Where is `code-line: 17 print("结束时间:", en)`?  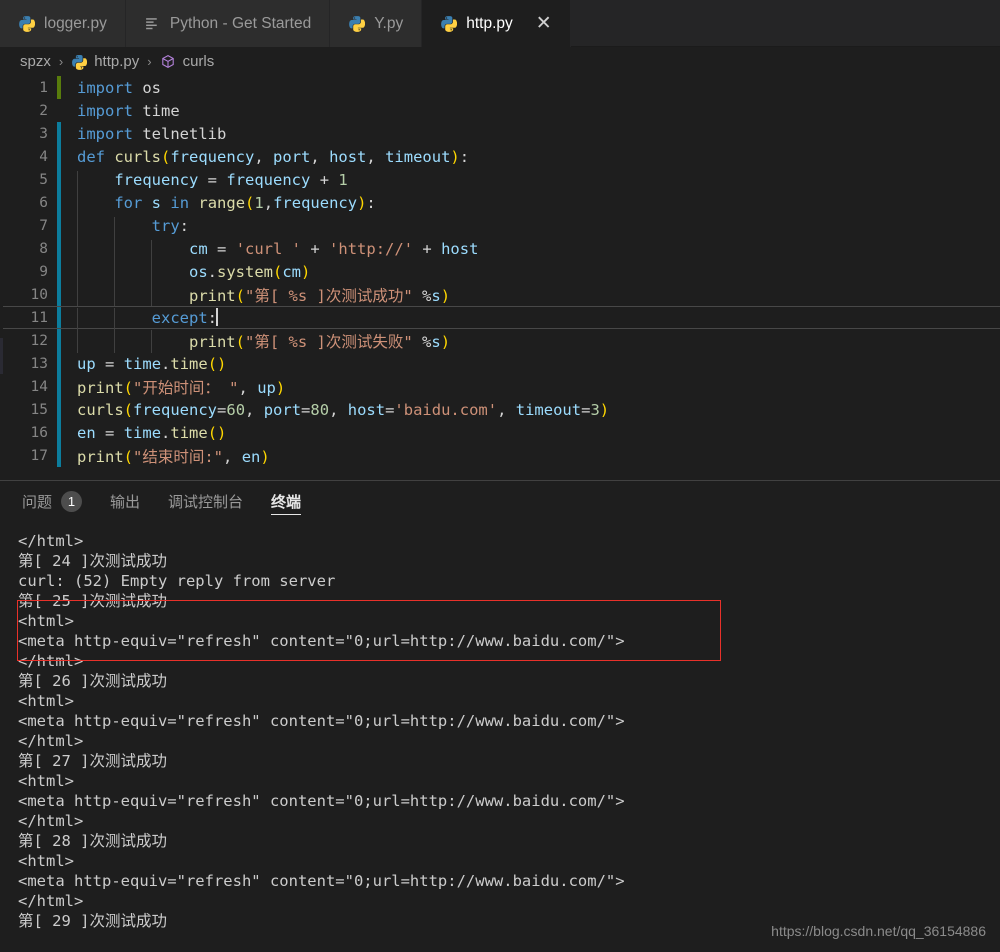 code-line: 17 print("结束时间:", en) is located at coordinates (500, 455).